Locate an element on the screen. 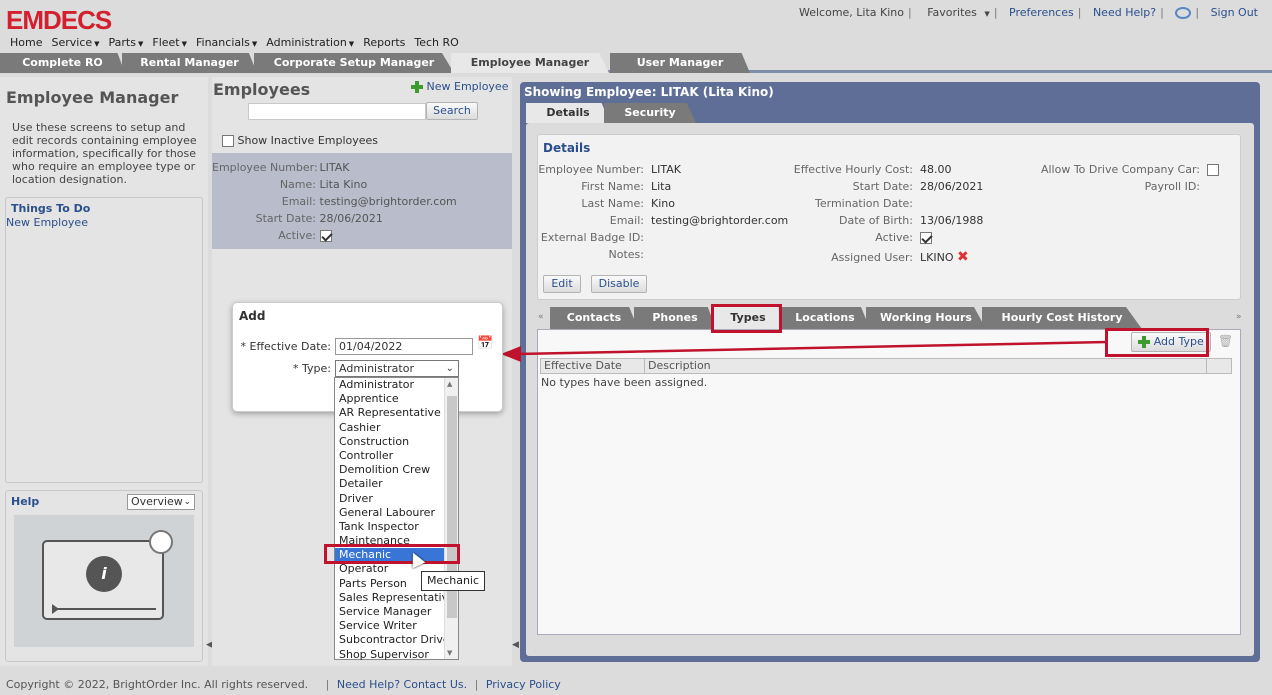 The image size is (1272, 695). tab-locations: Locations is located at coordinates (825, 318).